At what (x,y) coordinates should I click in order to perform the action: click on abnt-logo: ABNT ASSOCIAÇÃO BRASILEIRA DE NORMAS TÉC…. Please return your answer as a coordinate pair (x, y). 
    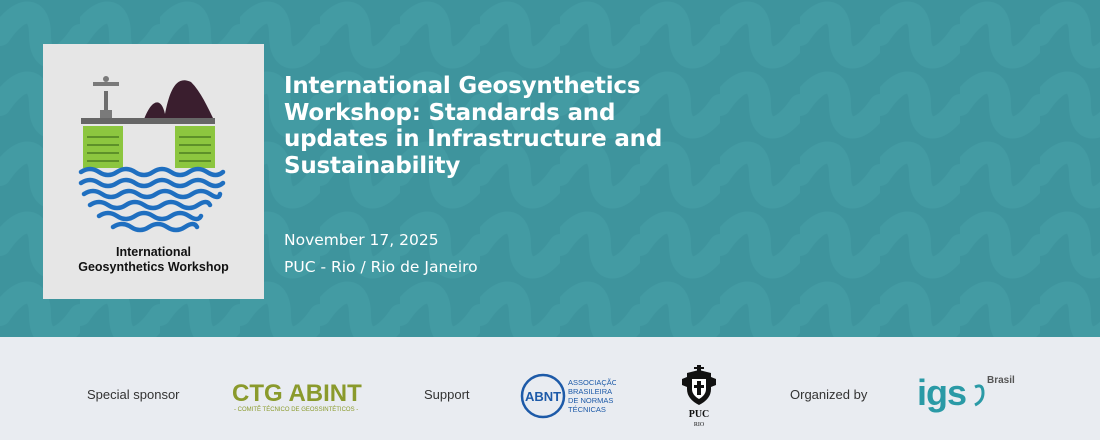
    Looking at the image, I should click on (568, 396).